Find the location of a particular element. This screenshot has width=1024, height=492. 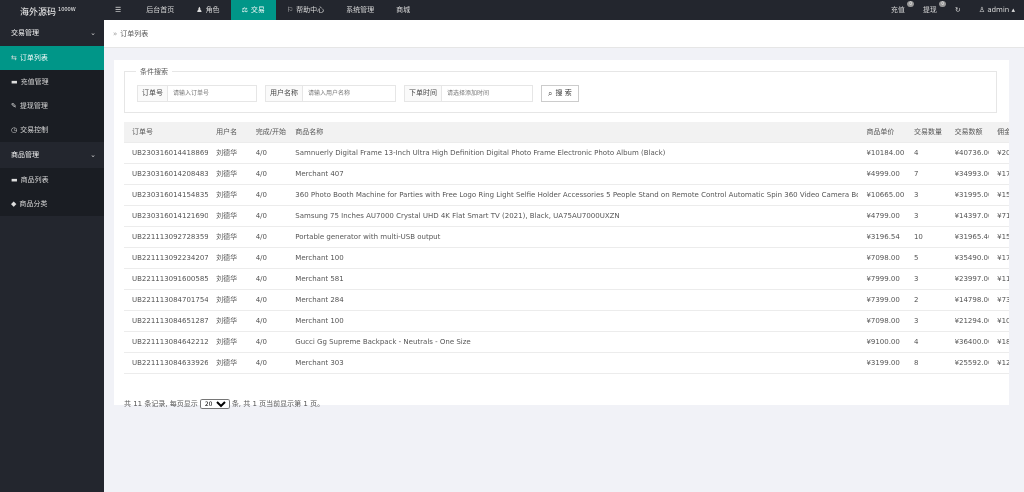

user-name-group: 用户名称 is located at coordinates (330, 93).